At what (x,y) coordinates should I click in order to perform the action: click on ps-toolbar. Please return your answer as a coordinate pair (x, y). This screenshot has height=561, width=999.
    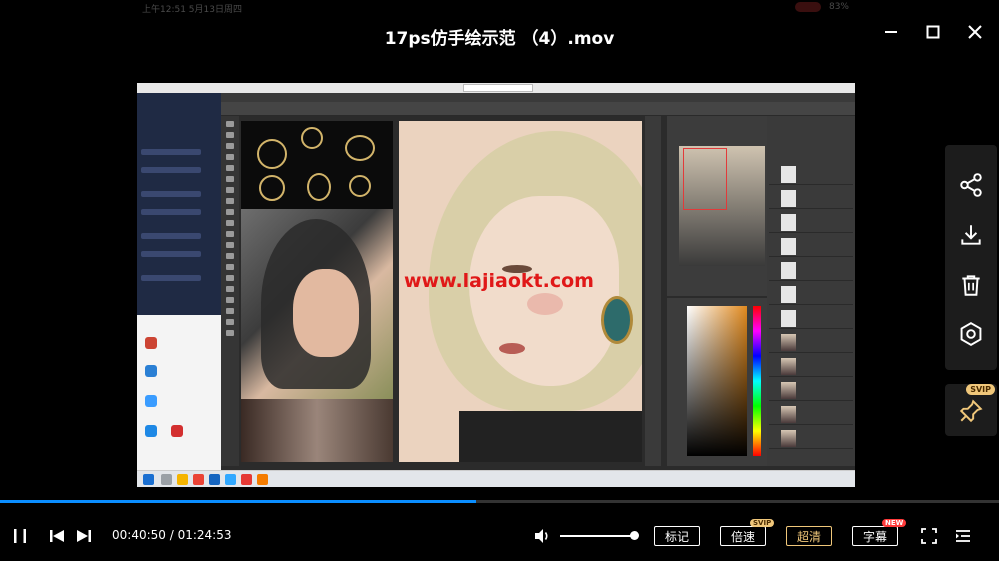
    Looking at the image, I should click on (230, 291).